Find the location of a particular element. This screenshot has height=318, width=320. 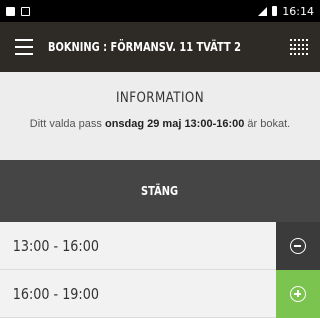

info-text-prefix: Ditt valda pass is located at coordinates (67, 124).